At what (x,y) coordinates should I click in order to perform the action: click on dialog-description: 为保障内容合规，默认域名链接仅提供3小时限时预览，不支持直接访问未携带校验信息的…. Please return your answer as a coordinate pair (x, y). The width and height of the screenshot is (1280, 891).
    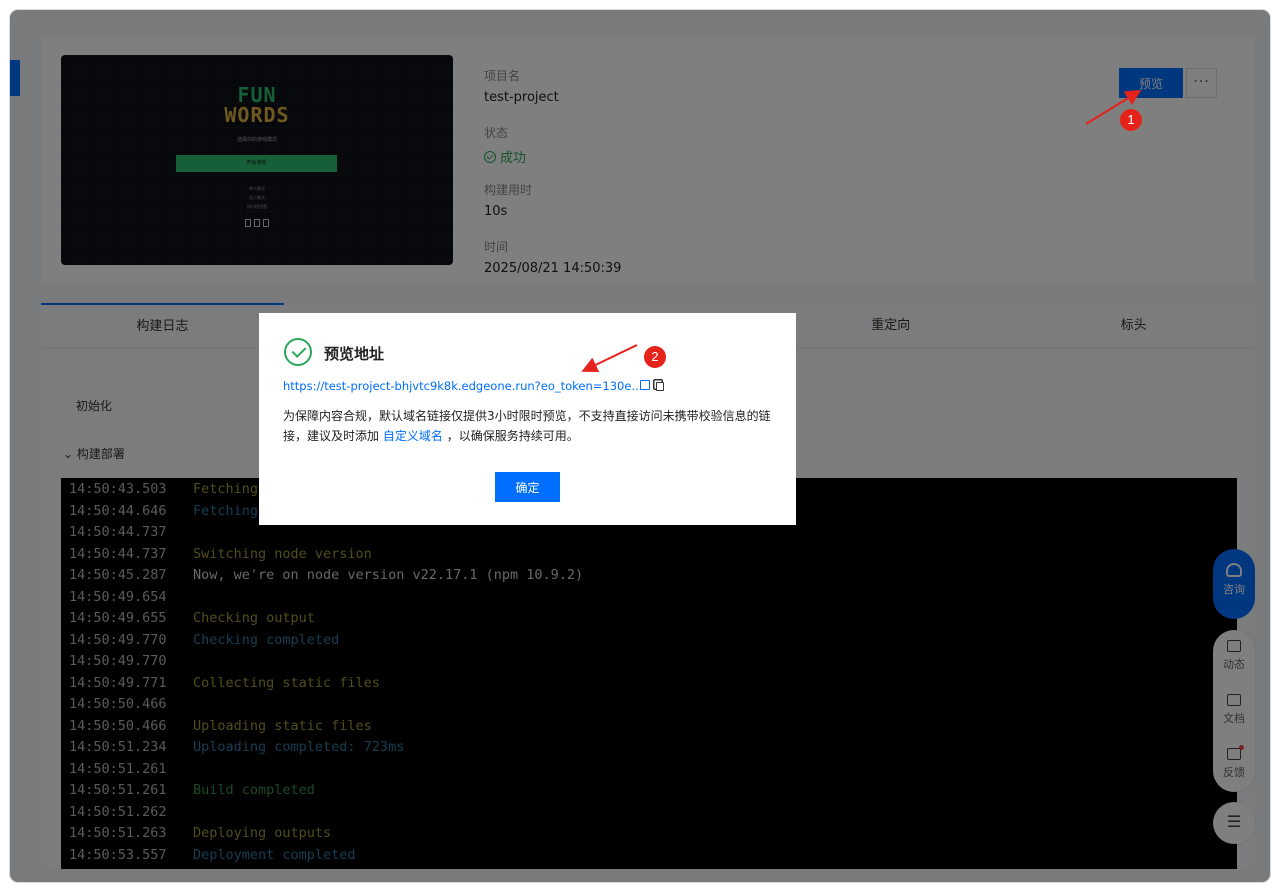
    Looking at the image, I should click on (528, 426).